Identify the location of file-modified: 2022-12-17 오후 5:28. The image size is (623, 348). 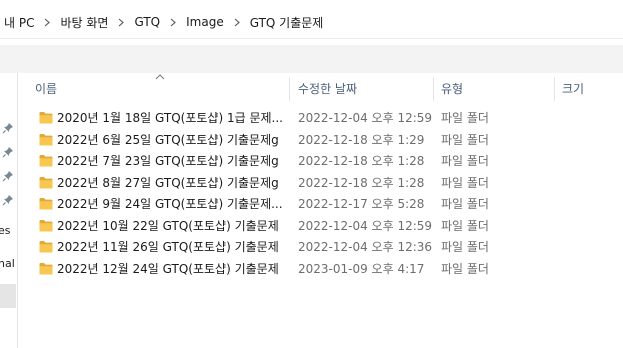
(361, 204).